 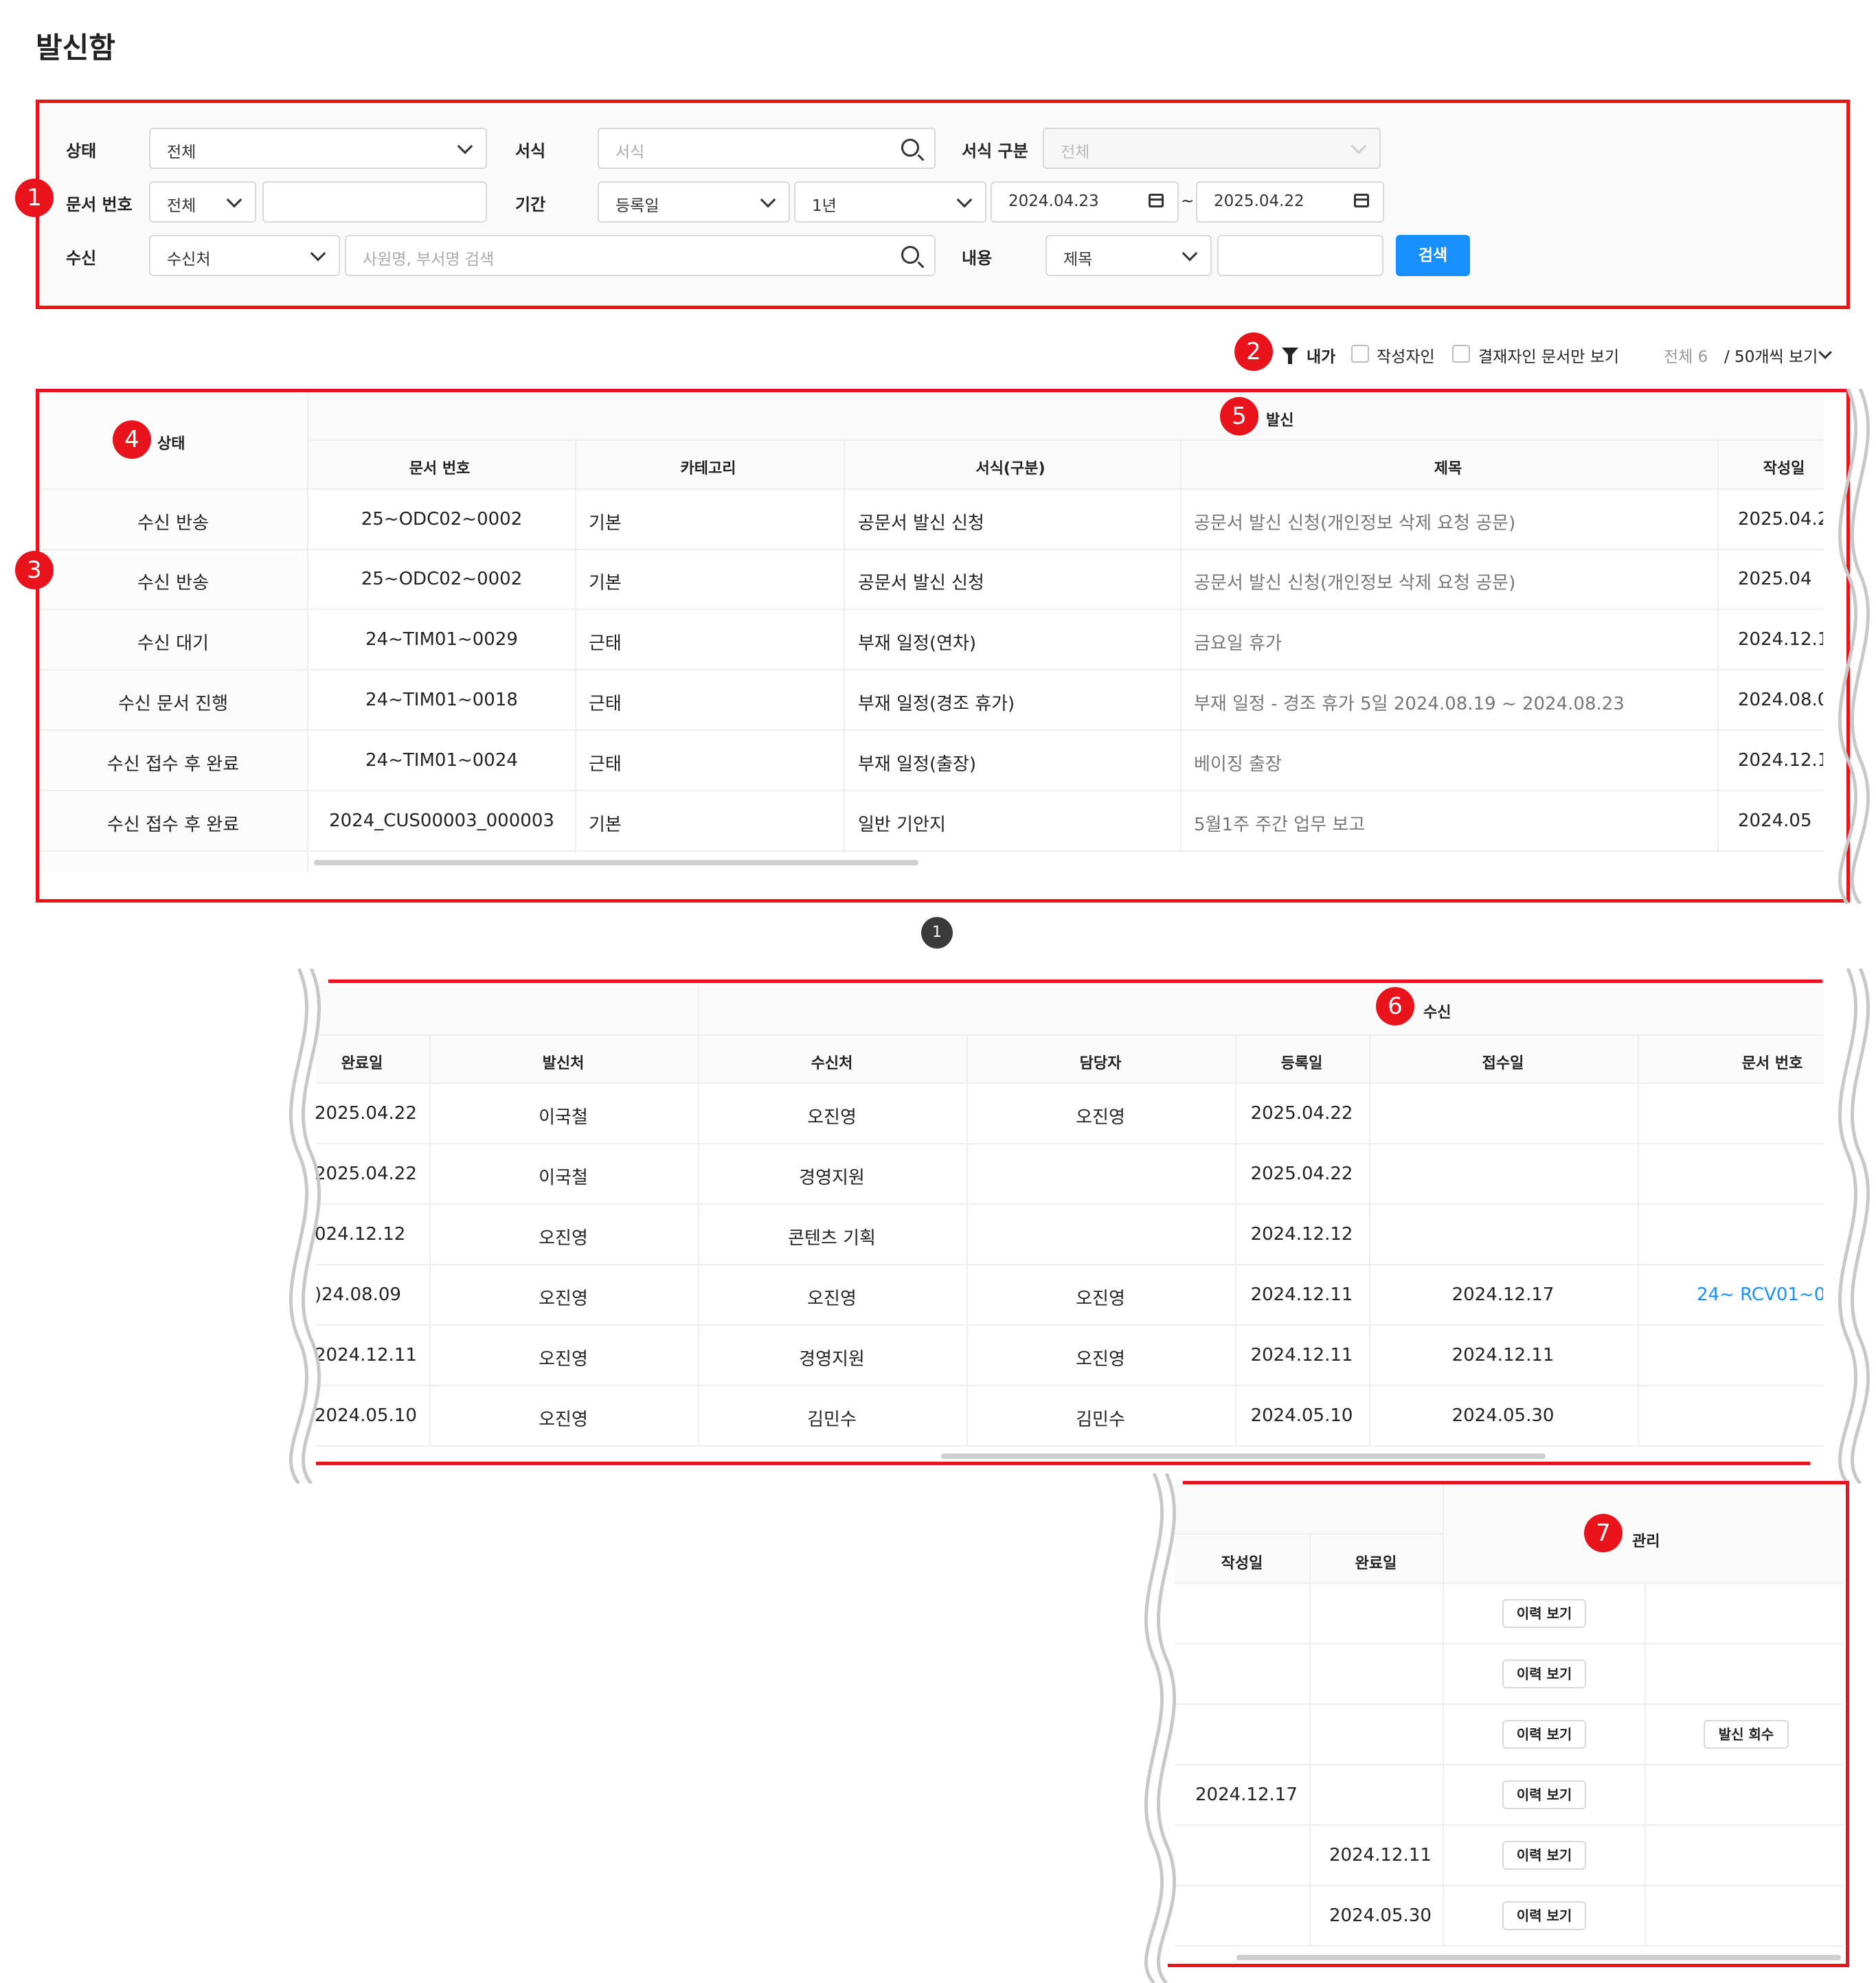 I want to click on content-select-value: 제목, so click(x=1078, y=260).